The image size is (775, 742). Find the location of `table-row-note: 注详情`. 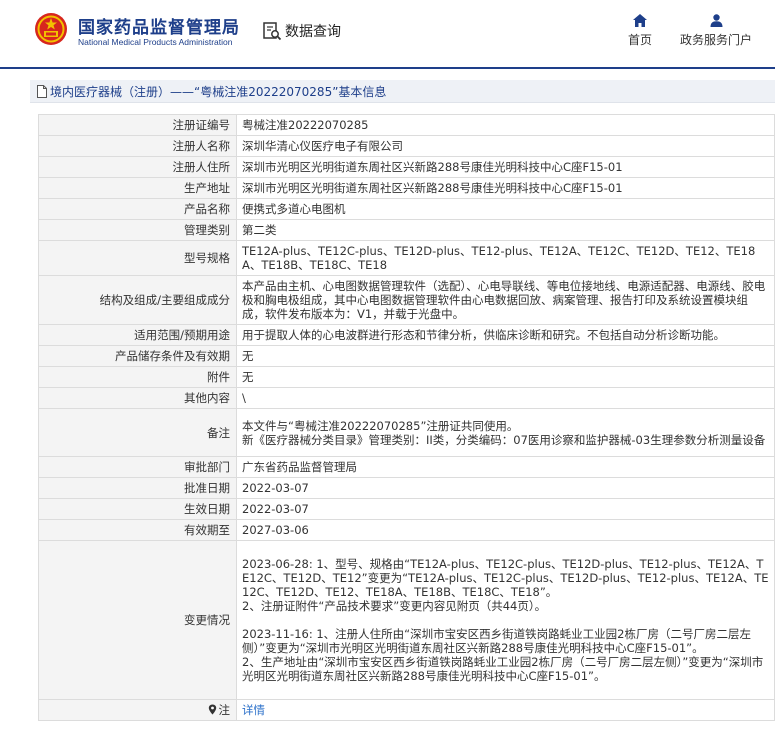

table-row-note: 注详情 is located at coordinates (406, 710).